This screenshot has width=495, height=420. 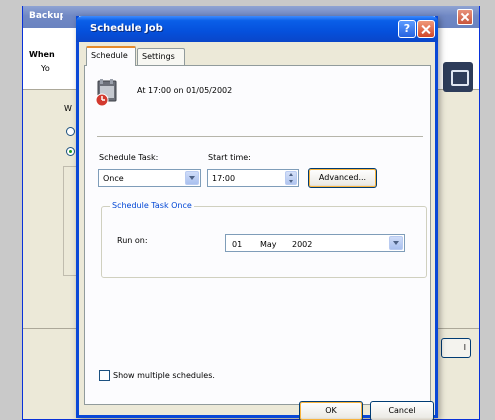 What do you see at coordinates (149, 178) in the screenshot?
I see `schedule-task-select: Once` at bounding box center [149, 178].